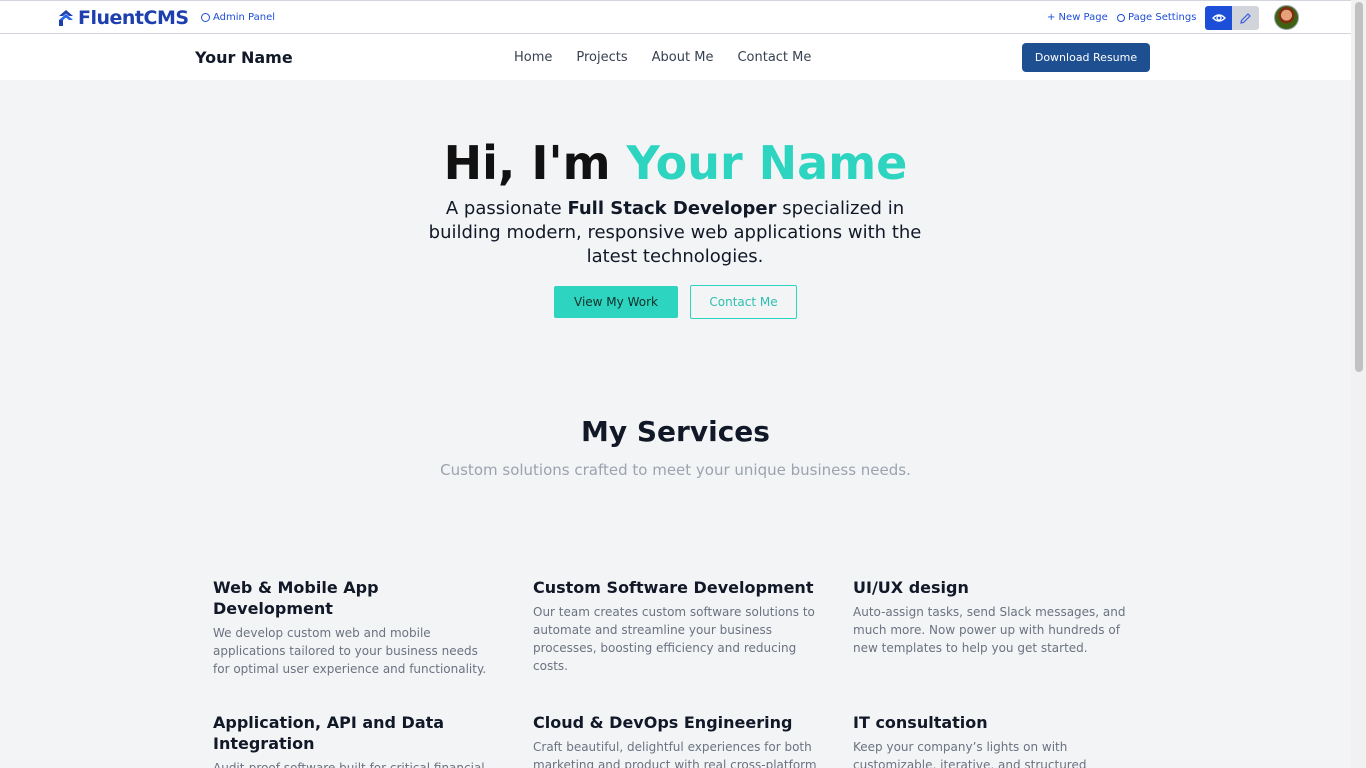 This screenshot has width=1366, height=768. What do you see at coordinates (1358, 384) in the screenshot?
I see `page-scrollbar` at bounding box center [1358, 384].